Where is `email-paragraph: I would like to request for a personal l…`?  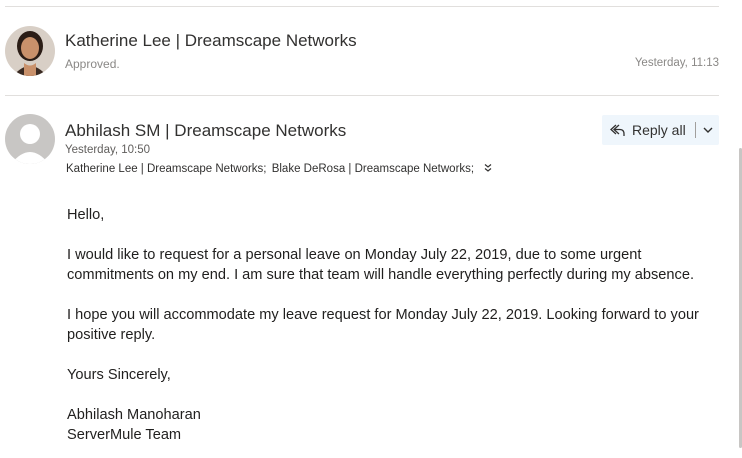 email-paragraph: I would like to request for a personal l… is located at coordinates (381, 265).